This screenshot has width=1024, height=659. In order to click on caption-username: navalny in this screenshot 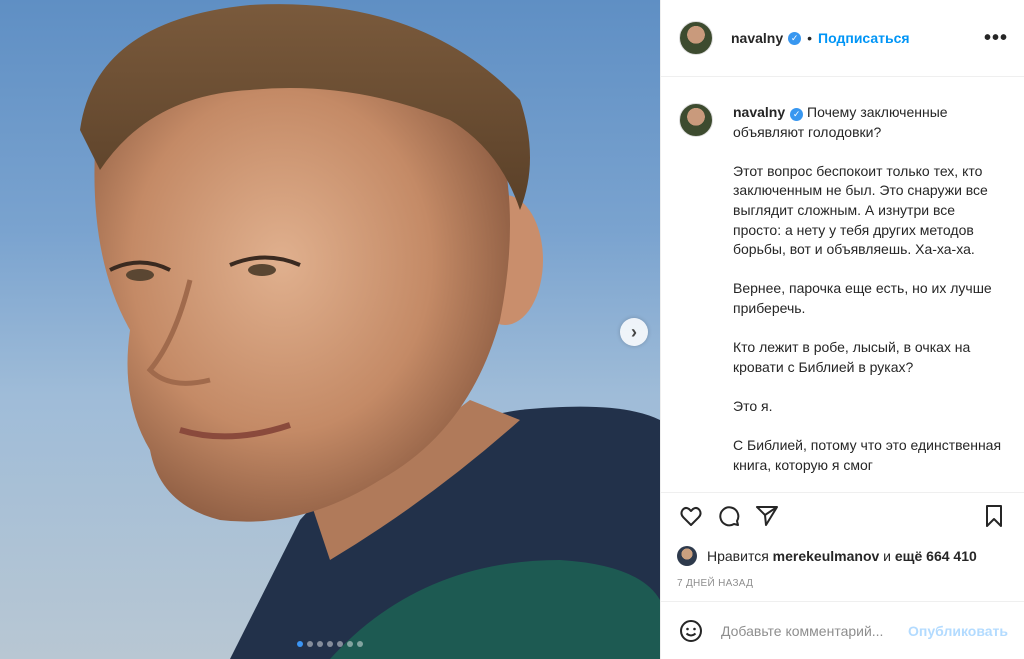, I will do `click(759, 112)`.